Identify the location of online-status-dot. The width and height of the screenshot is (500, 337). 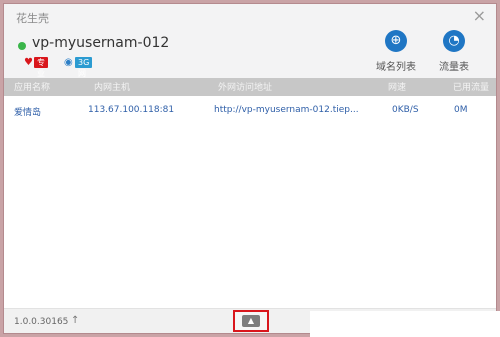
(22, 46).